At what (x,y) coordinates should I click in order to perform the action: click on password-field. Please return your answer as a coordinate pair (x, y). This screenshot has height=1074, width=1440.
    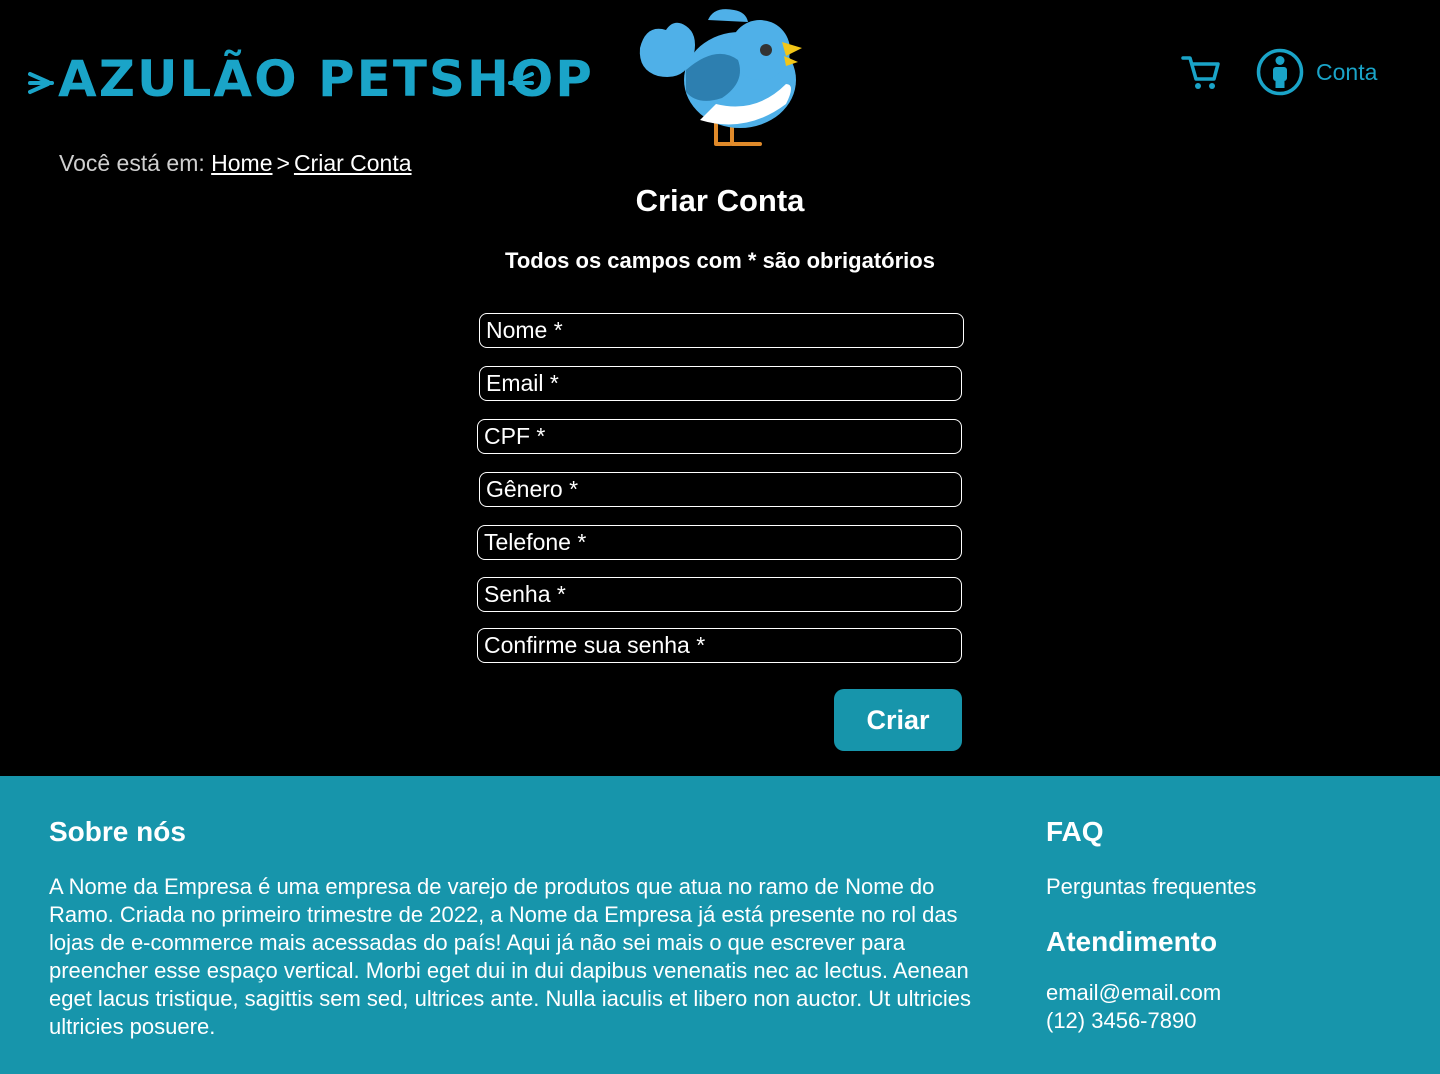
    Looking at the image, I should click on (719, 594).